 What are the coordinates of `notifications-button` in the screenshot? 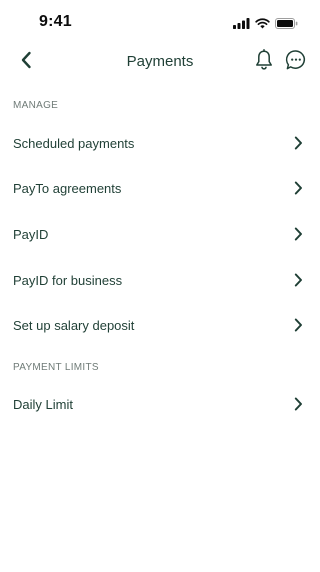 It's located at (264, 62).